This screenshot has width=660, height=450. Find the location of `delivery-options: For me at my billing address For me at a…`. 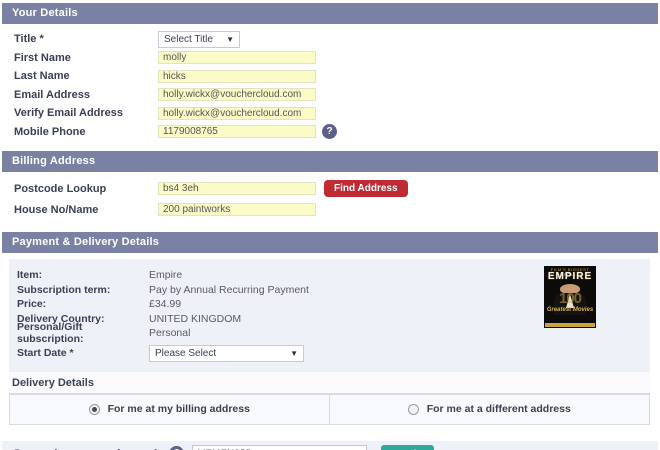

delivery-options: For me at my billing address For me at a… is located at coordinates (329, 408).